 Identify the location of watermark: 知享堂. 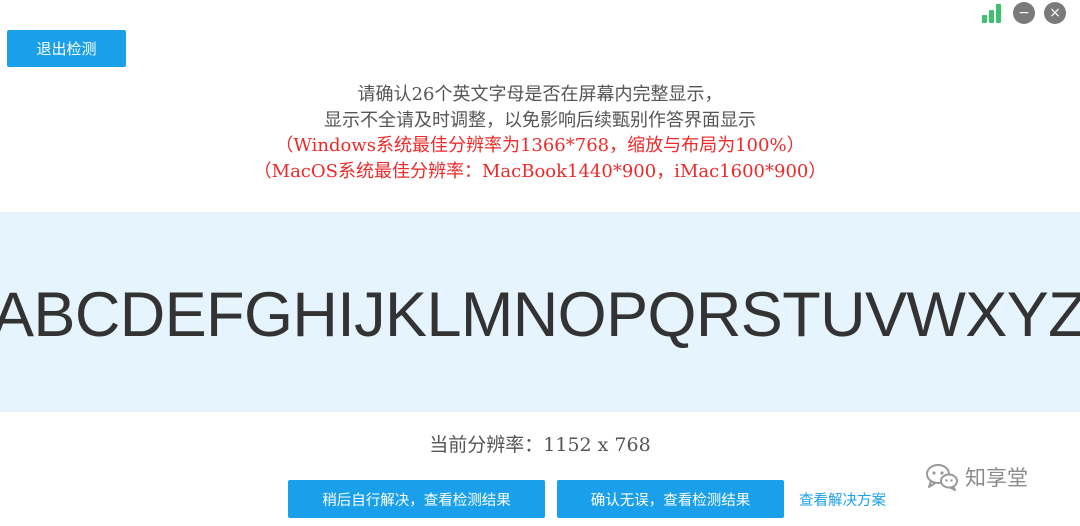
(976, 477).